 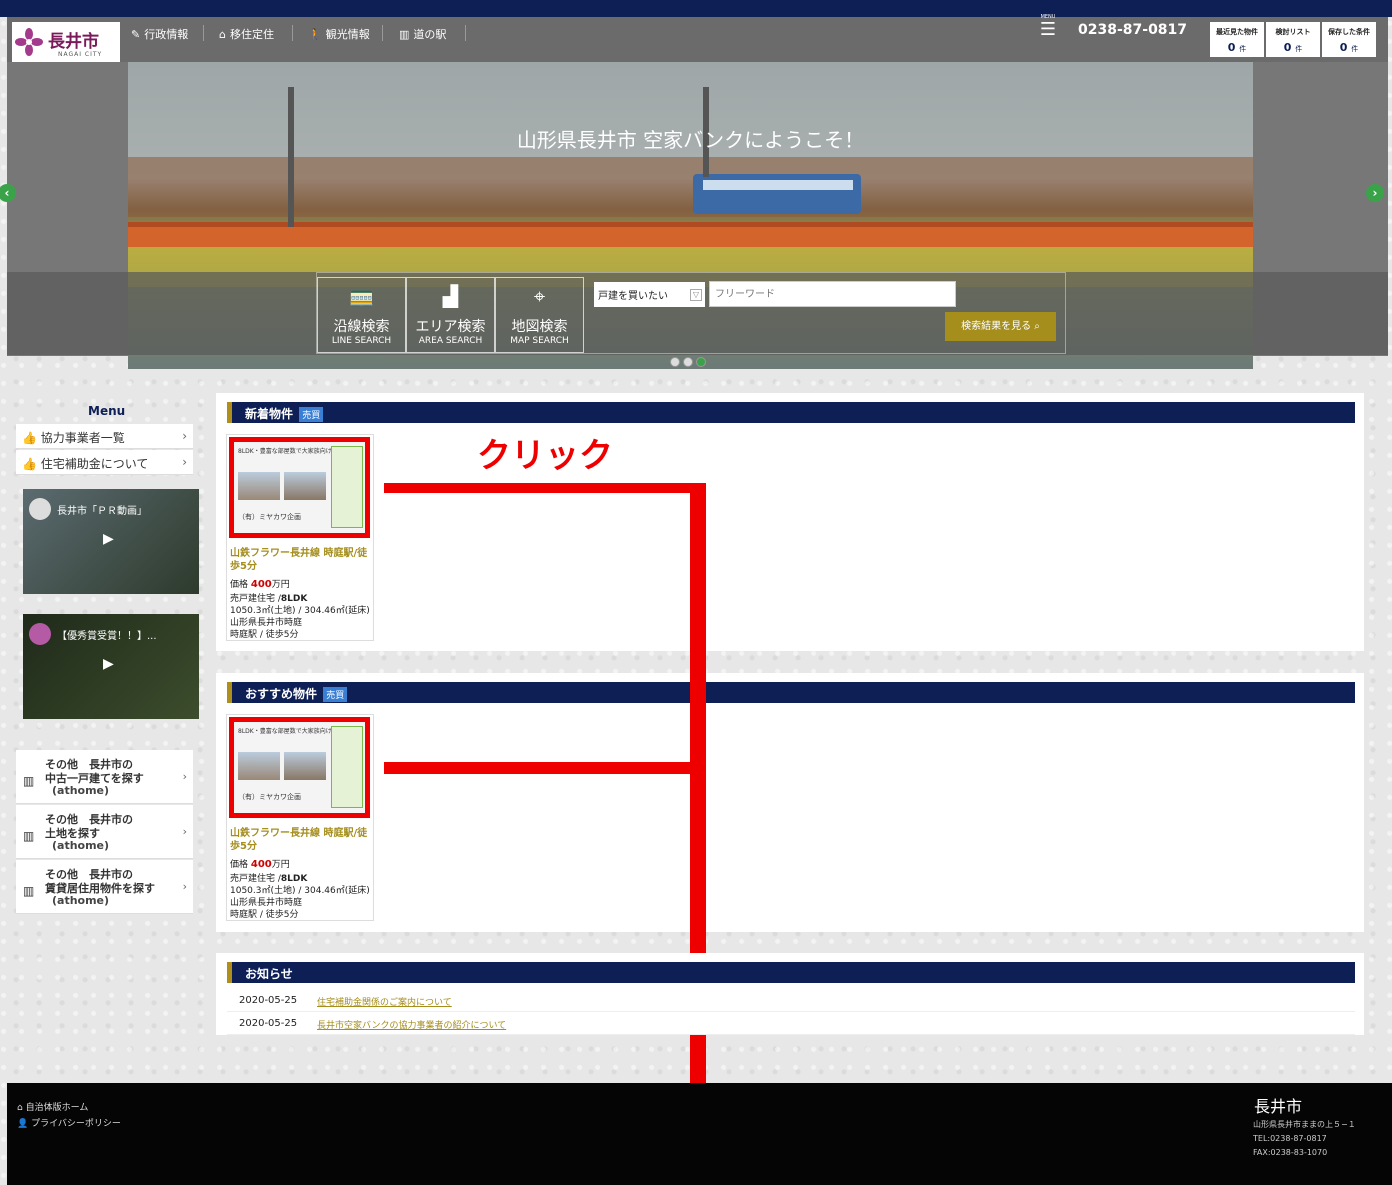 I want to click on footer-link-home: ⌂ 自治体版ホーム, so click(x=52, y=1106).